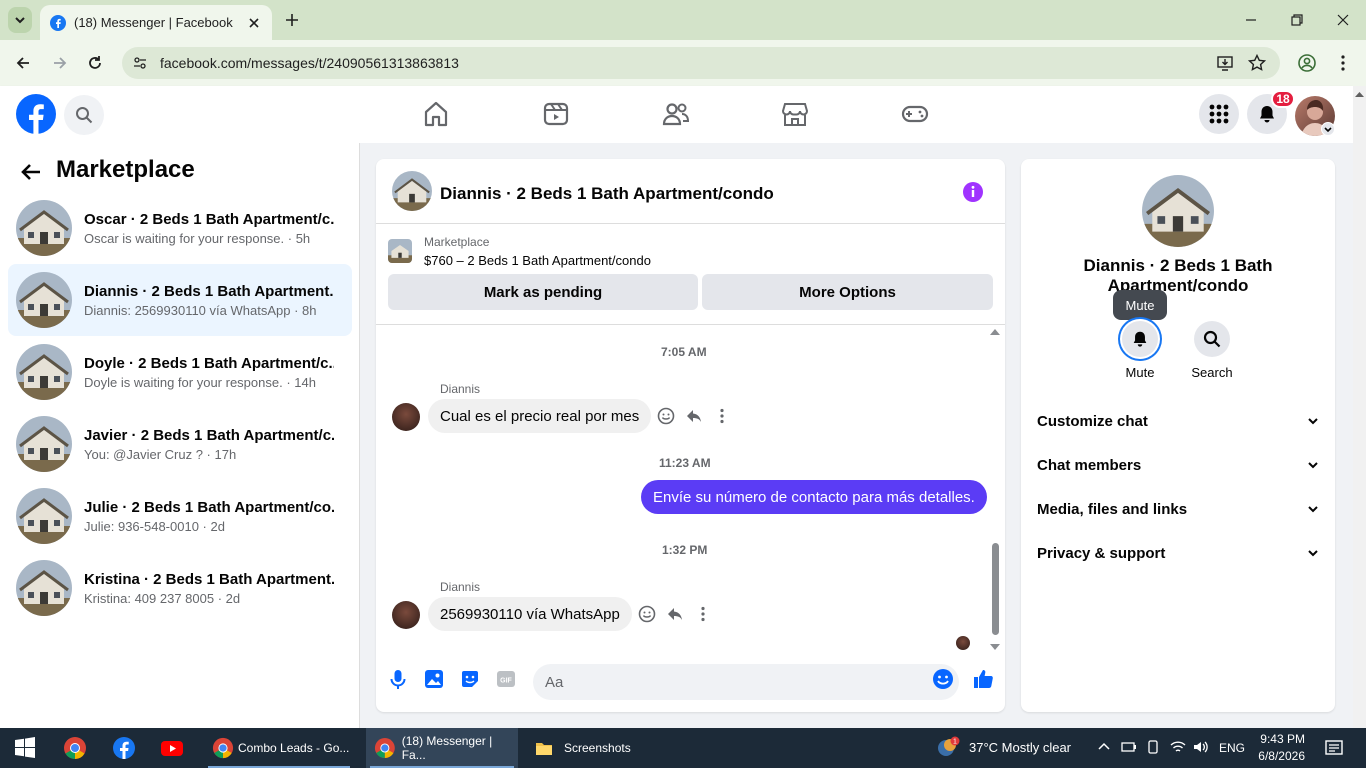  I want to click on microphone-icon, so click(398, 679).